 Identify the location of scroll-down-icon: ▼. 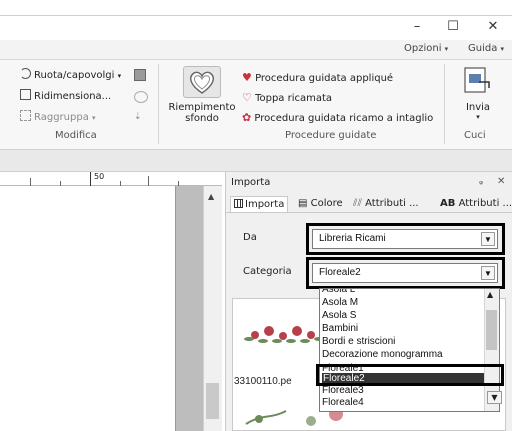
(494, 397).